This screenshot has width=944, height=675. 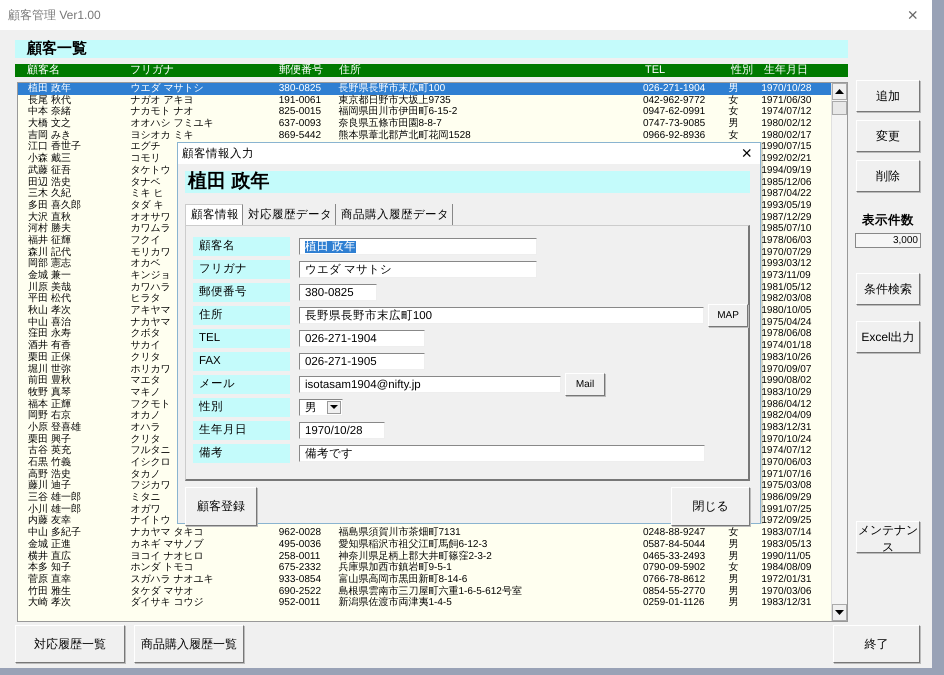 What do you see at coordinates (54, 532) in the screenshot?
I see `list-cell: 中山 多紀子` at bounding box center [54, 532].